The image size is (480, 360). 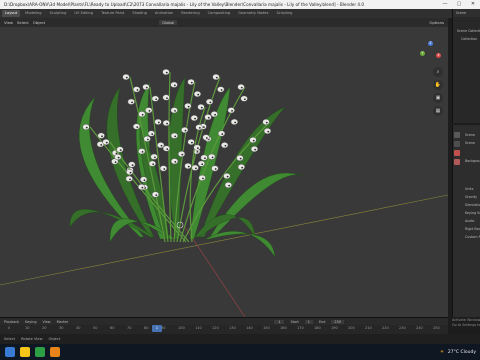 I want to click on zoom-icon: ⌕, so click(x=438, y=72).